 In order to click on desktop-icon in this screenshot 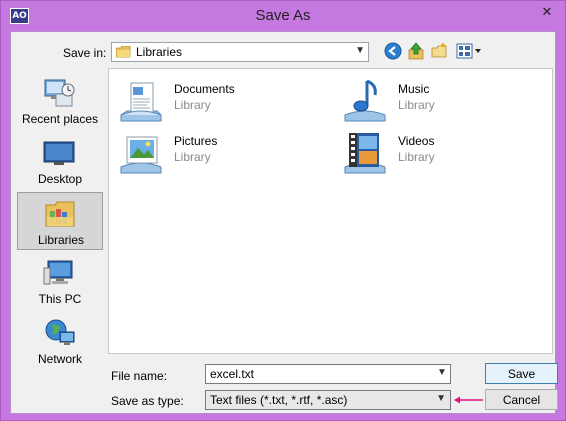, I will do `click(59, 153)`.